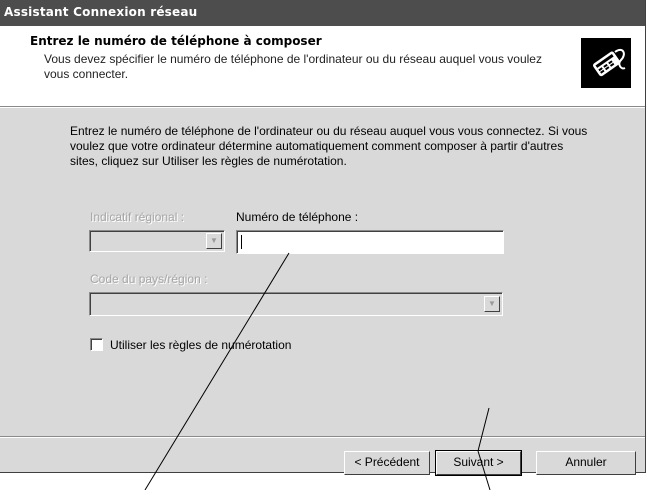 The image size is (659, 490). I want to click on callout-line-phone, so click(217, 371).